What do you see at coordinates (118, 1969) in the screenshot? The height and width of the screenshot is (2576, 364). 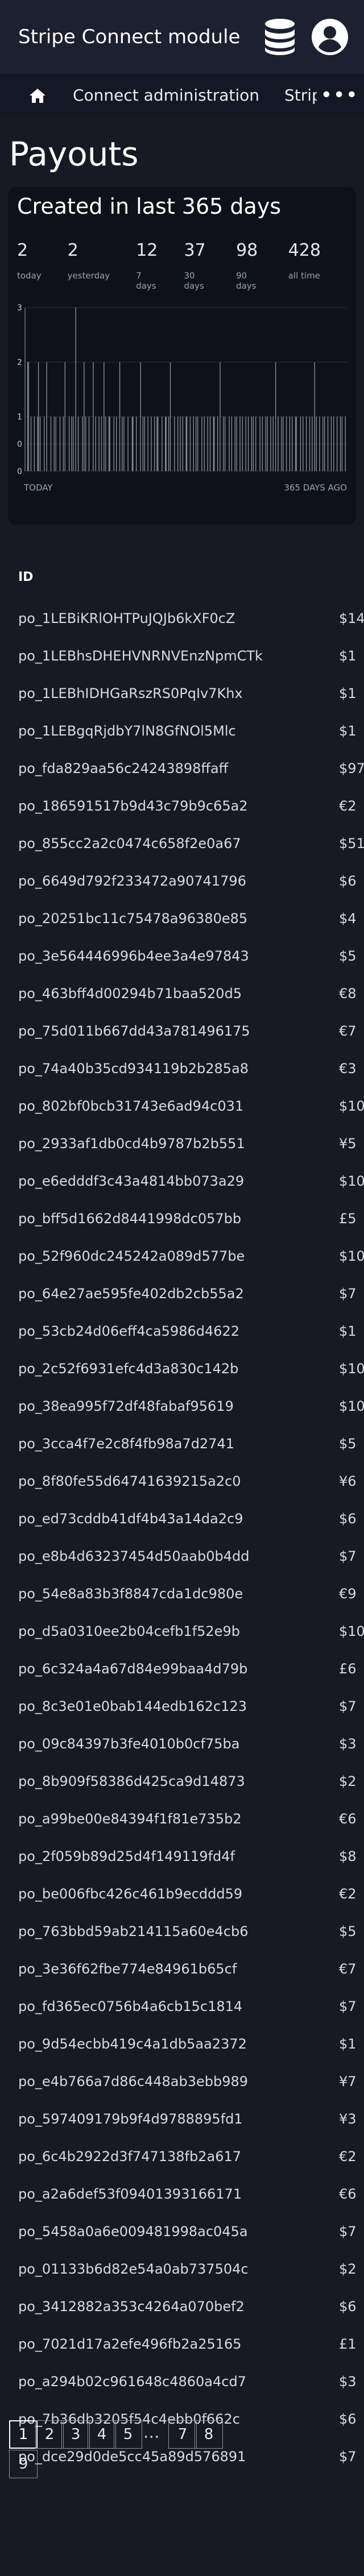 I see `payout-id: po_3e36f62fbe774e84961b65cf` at bounding box center [118, 1969].